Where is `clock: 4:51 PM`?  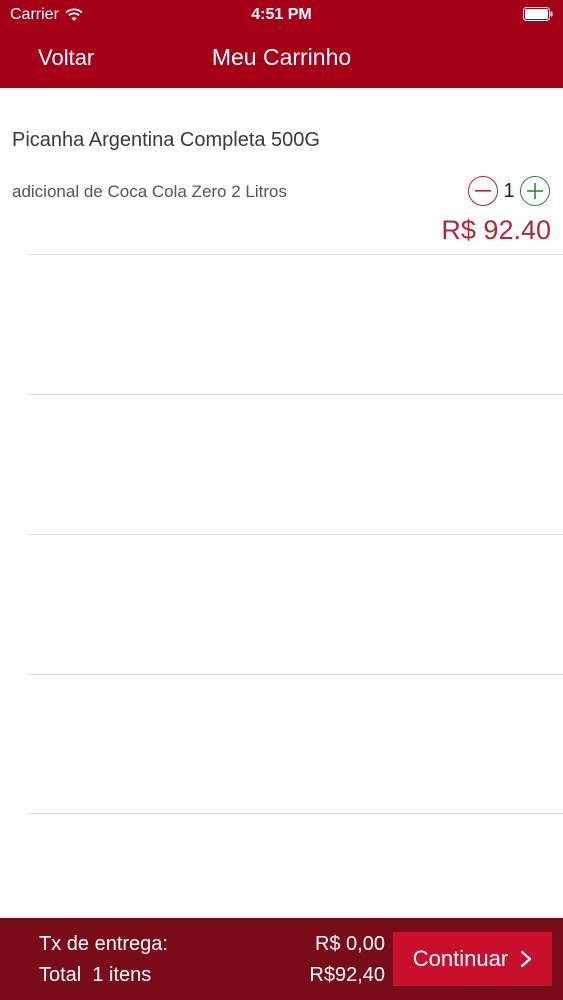
clock: 4:51 PM is located at coordinates (281, 14).